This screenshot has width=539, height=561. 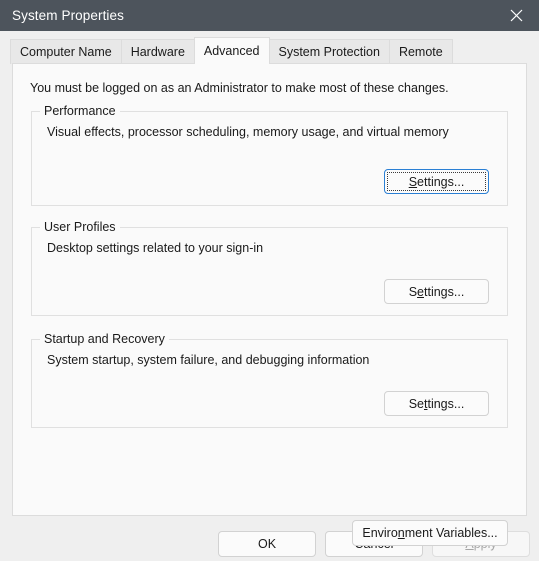 I want to click on tab-system-protection: System Protection, so click(x=329, y=51).